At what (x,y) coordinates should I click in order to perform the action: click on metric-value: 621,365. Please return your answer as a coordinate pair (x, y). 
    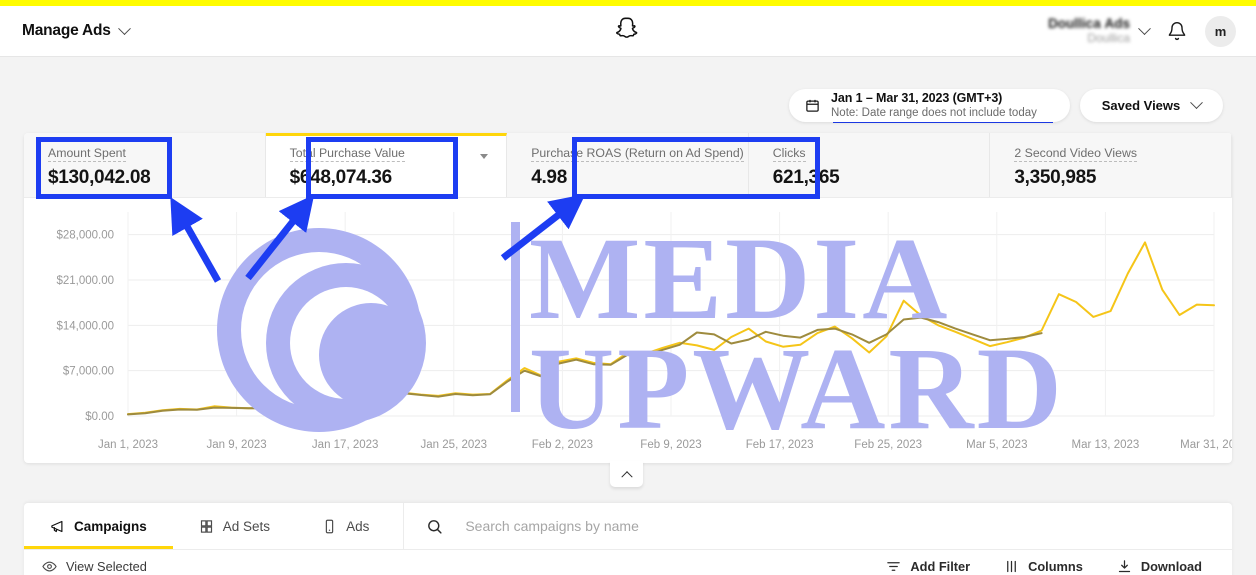
    Looking at the image, I should click on (806, 177).